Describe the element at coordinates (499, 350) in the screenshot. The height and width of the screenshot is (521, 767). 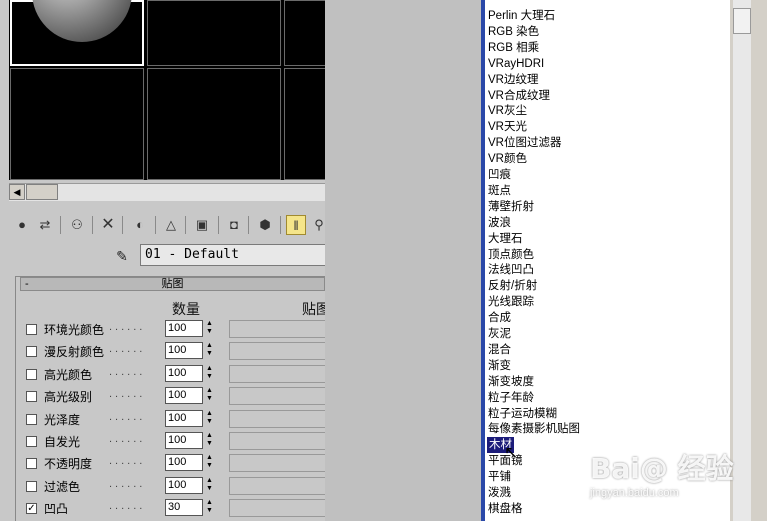
I see `map-type-item: 混合` at that location.